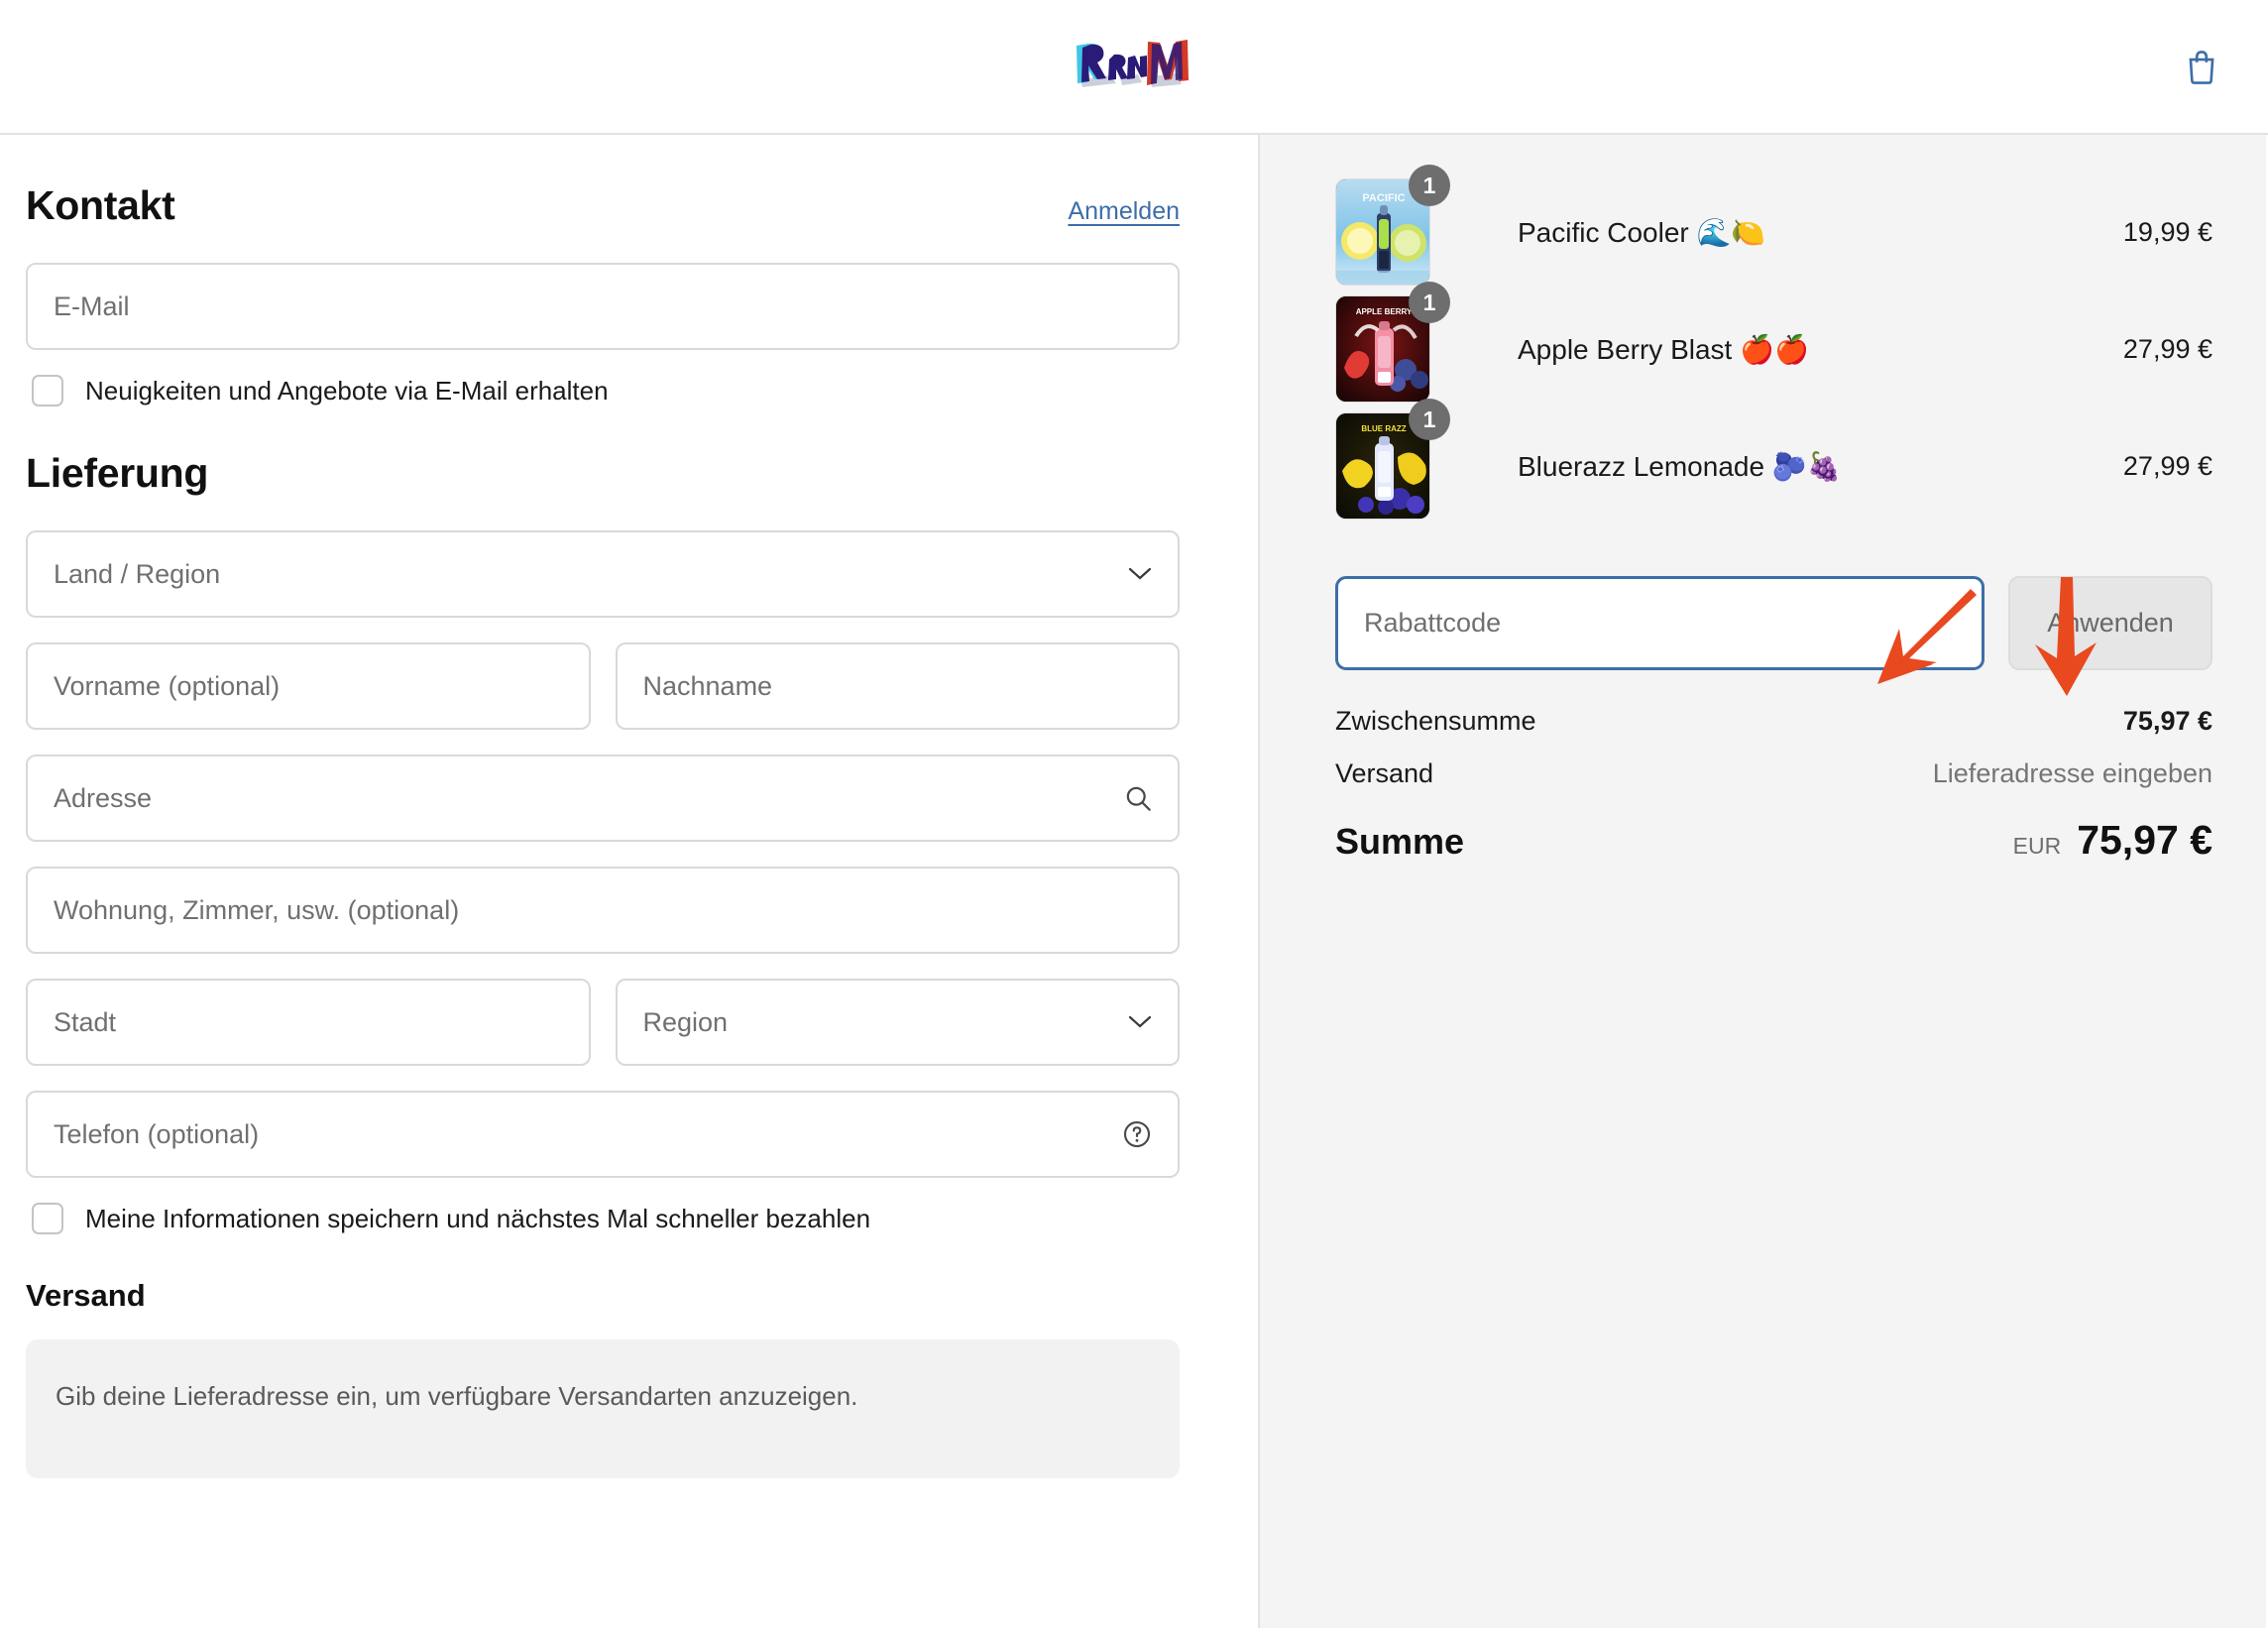 The image size is (2268, 1628). I want to click on site-header, so click(1134, 67).